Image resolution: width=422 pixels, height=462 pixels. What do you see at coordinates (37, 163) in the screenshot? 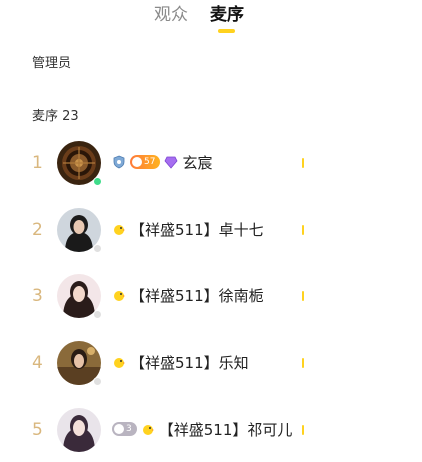
I see `rank-number: 1` at bounding box center [37, 163].